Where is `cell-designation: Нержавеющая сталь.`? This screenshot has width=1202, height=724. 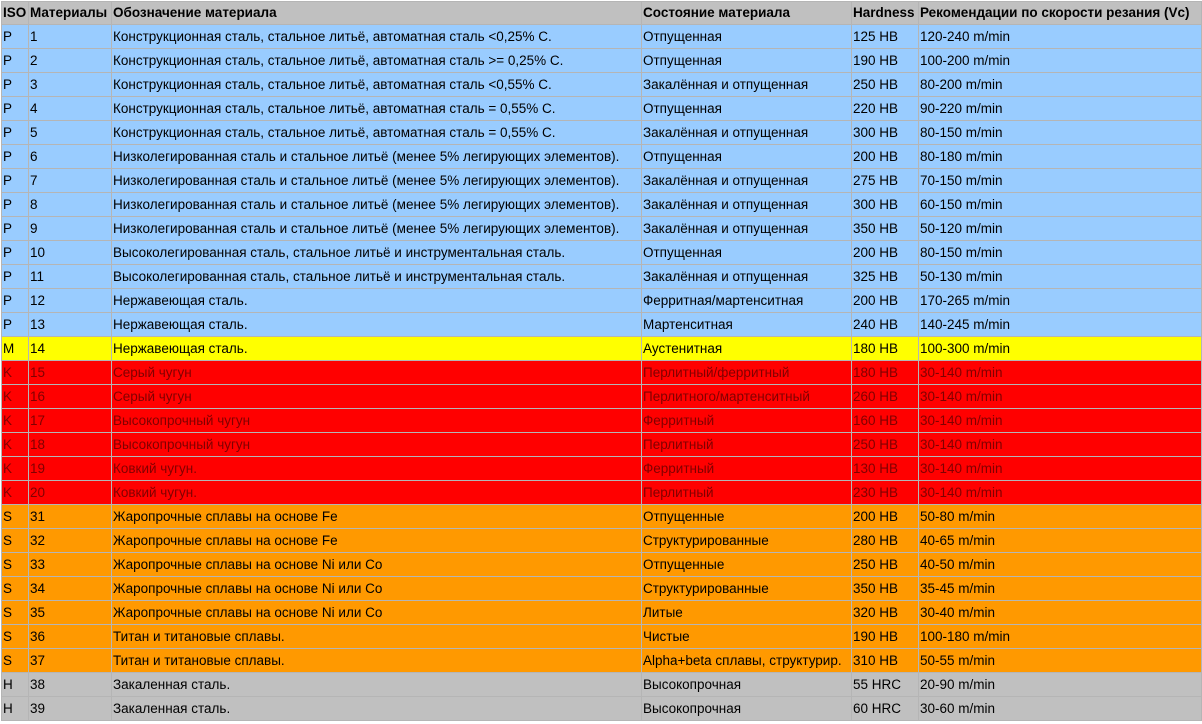
cell-designation: Нержавеющая сталь. is located at coordinates (376, 300).